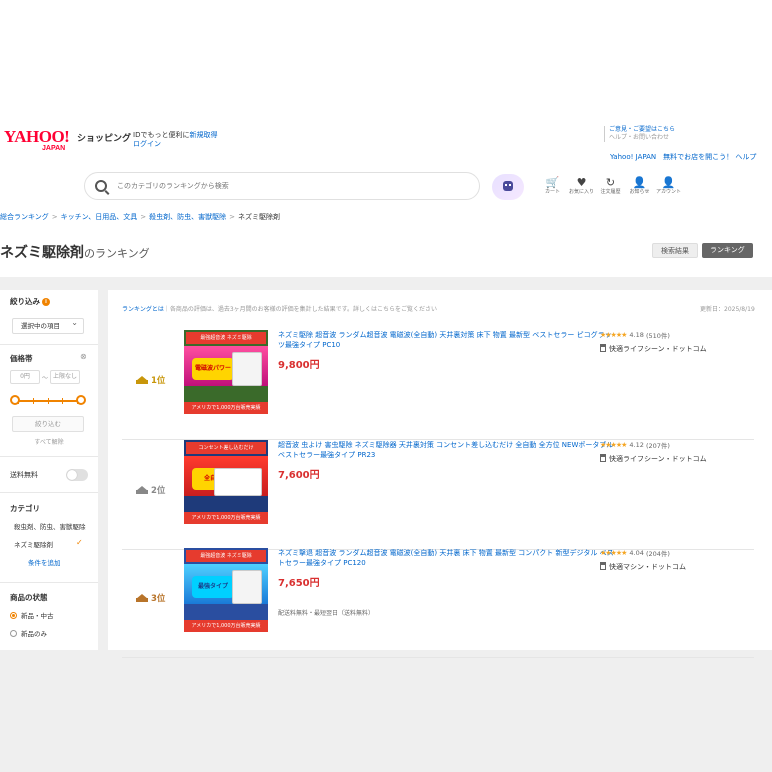 The width and height of the screenshot is (772, 772). I want to click on heart-icon: ♥, so click(581, 182).